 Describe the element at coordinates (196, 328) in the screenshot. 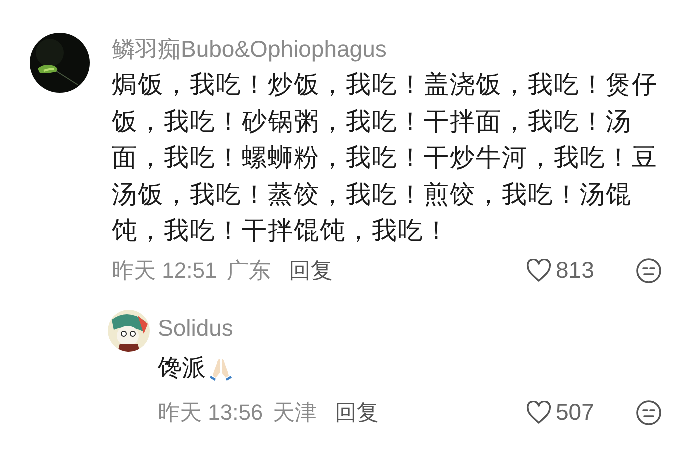

I see `author-name: Solidus` at that location.